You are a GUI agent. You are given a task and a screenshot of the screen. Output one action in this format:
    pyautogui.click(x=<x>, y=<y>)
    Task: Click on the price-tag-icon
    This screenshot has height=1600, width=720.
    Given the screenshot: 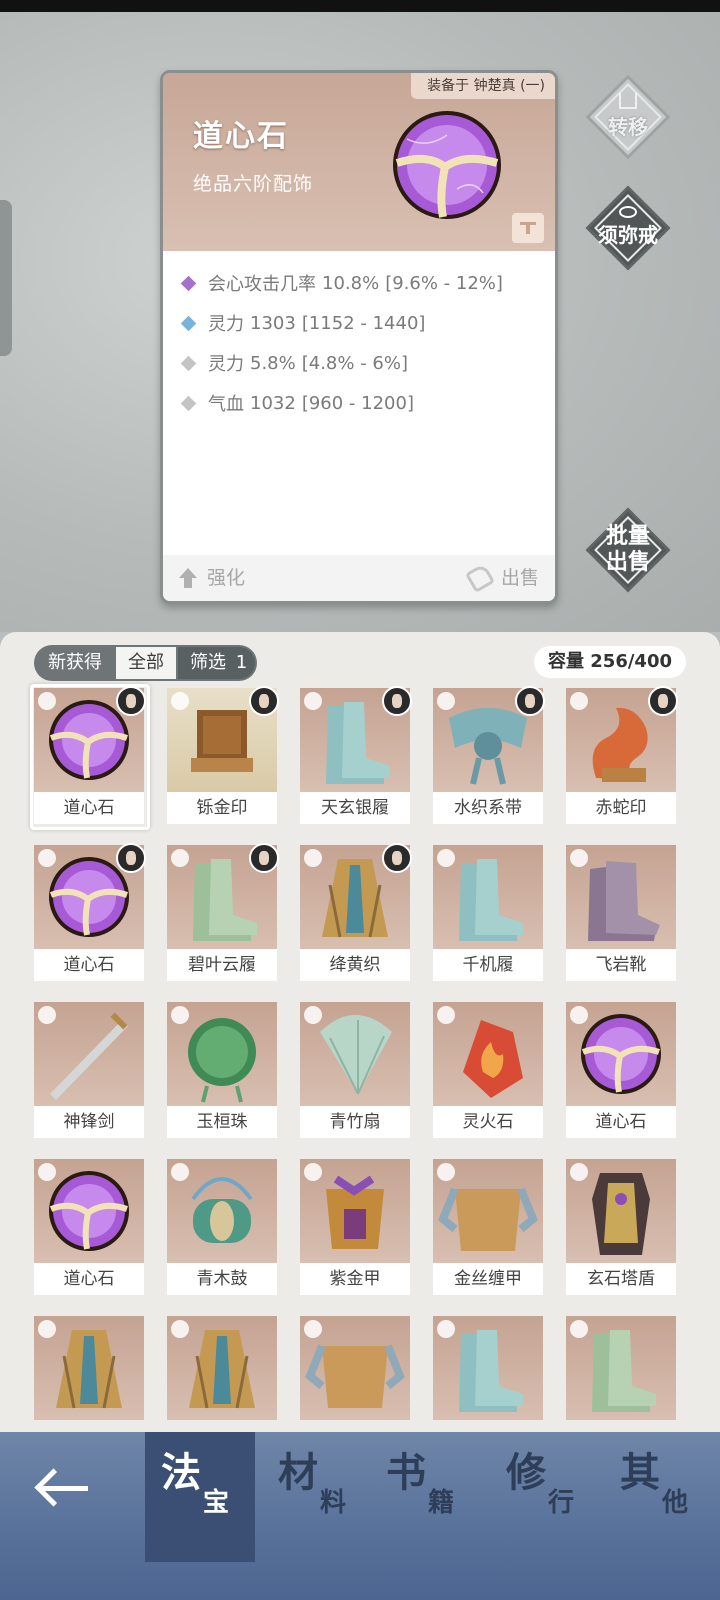 What is the action you would take?
    pyautogui.click(x=480, y=578)
    